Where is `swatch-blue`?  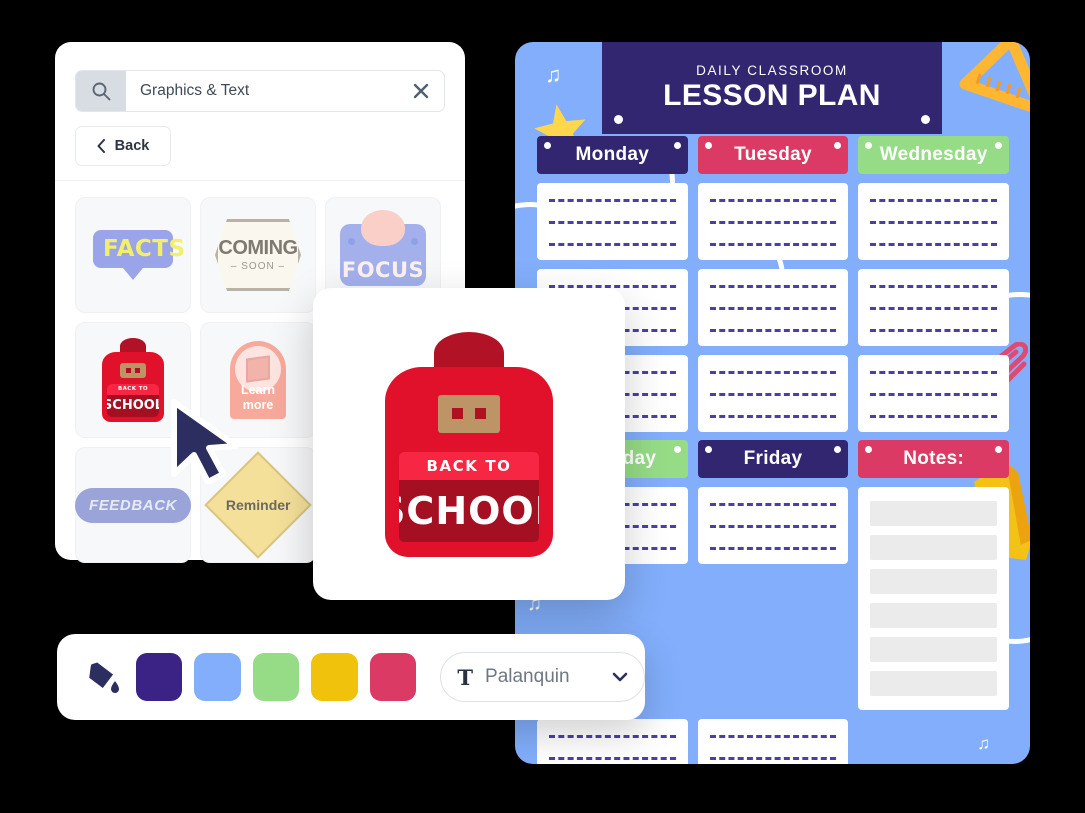
swatch-blue is located at coordinates (217, 677).